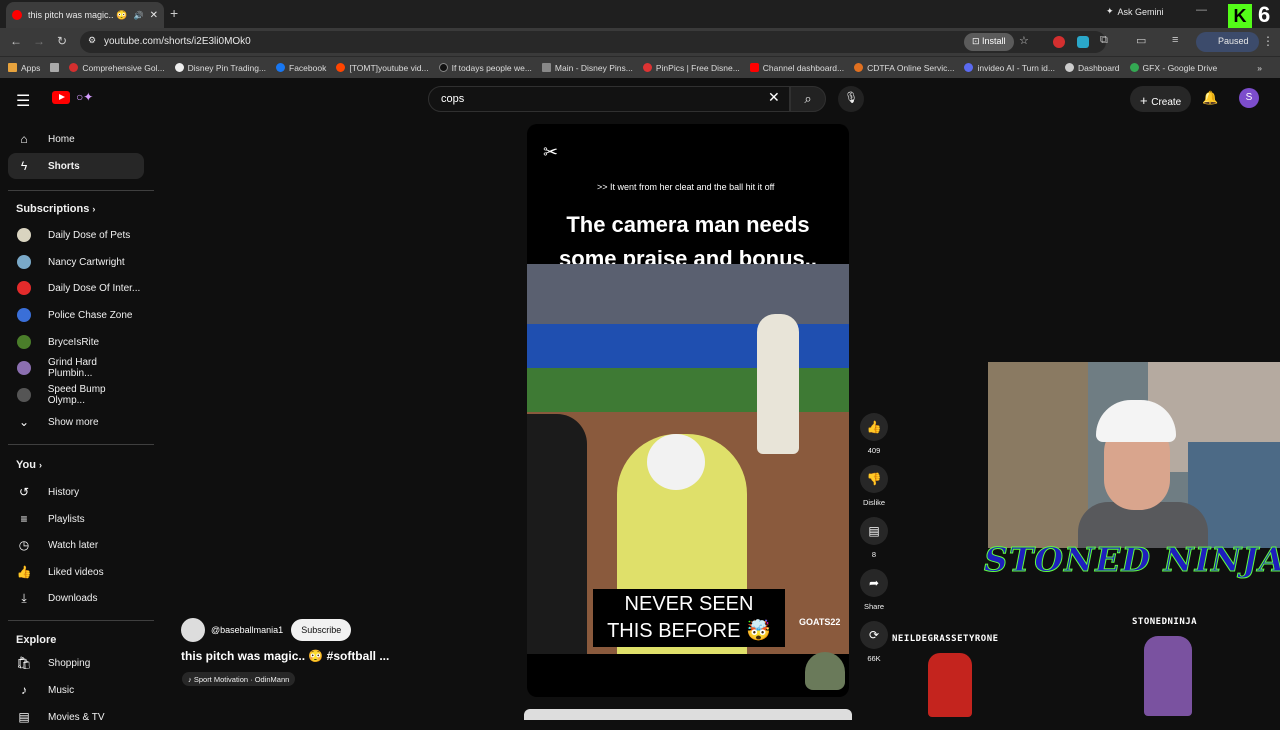  I want to click on youtube-logo-icon, so click(61, 97).